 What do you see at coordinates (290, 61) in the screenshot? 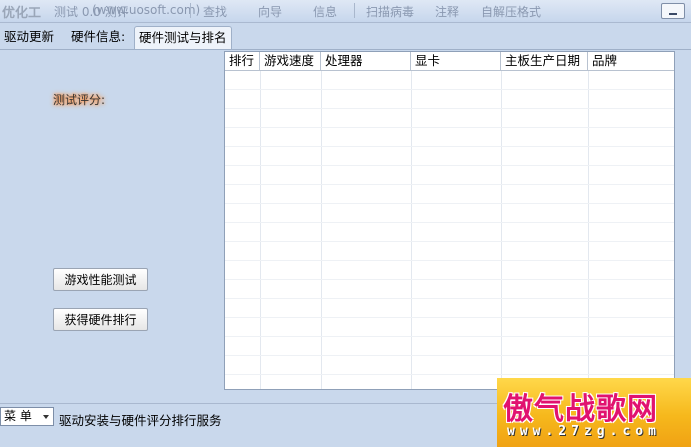
I see `column-header-game-speed: 游戏速度` at bounding box center [290, 61].